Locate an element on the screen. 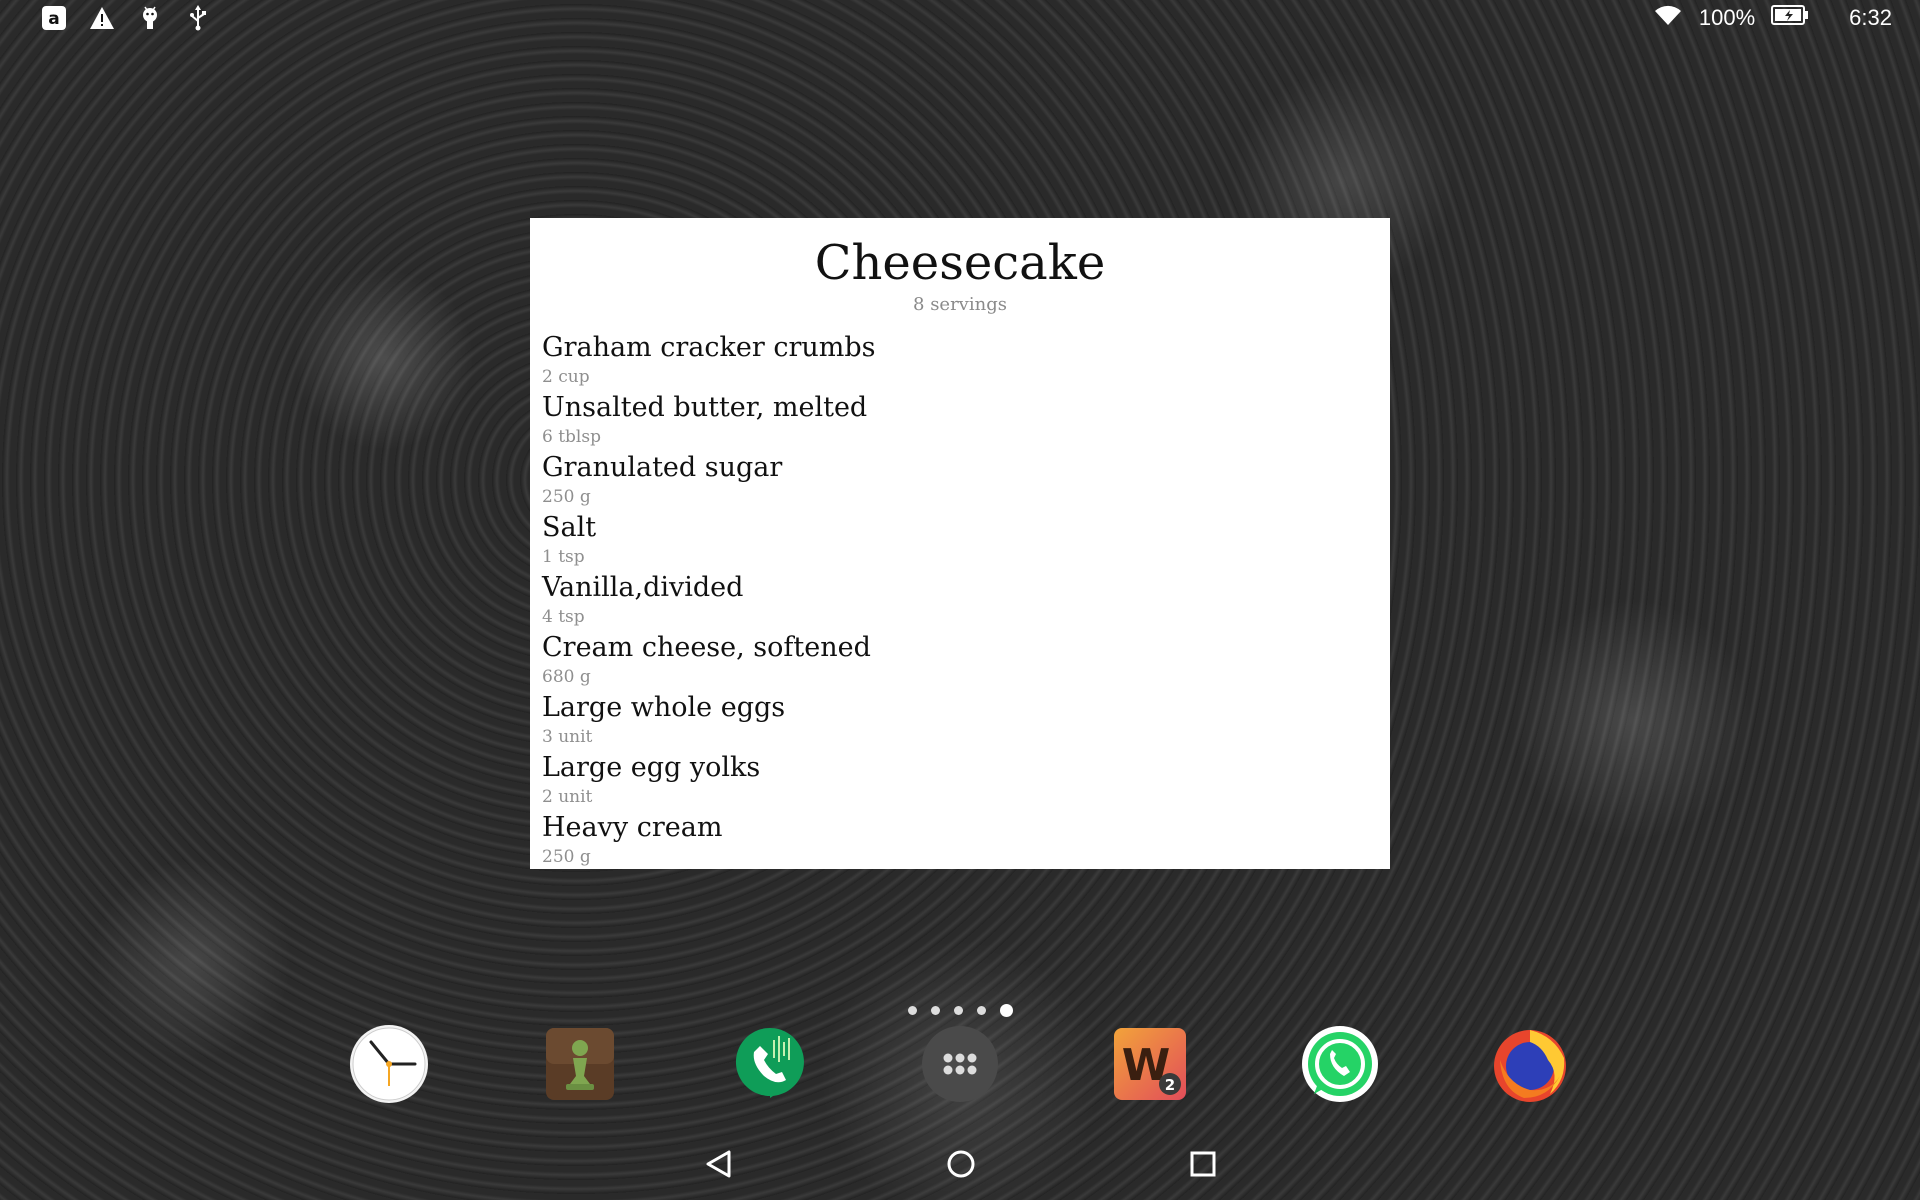  amazon-icon: a is located at coordinates (54, 18).